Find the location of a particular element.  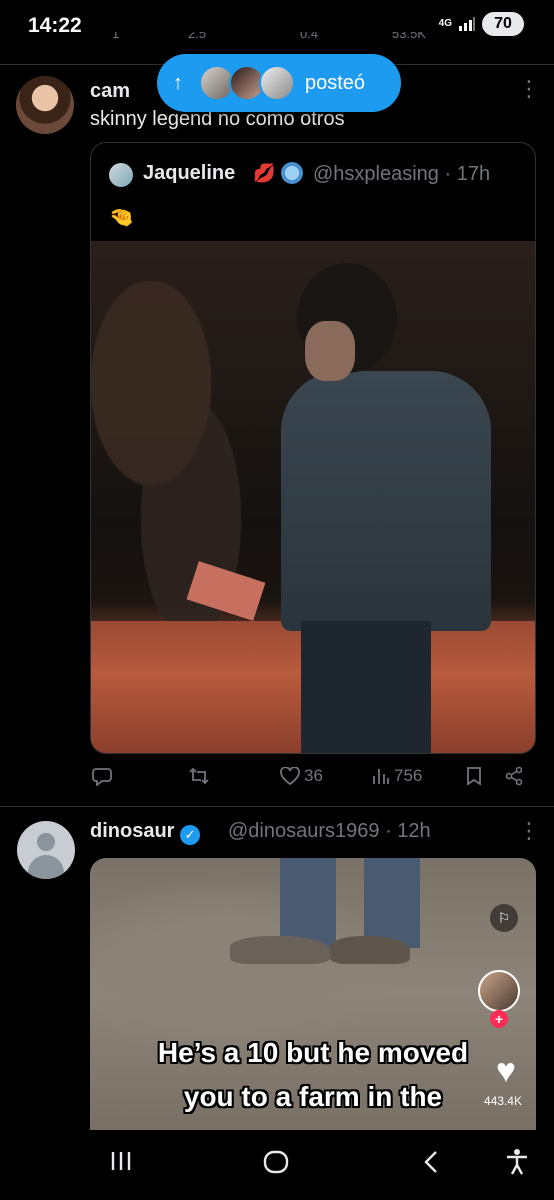

reply-icon is located at coordinates (102, 777).